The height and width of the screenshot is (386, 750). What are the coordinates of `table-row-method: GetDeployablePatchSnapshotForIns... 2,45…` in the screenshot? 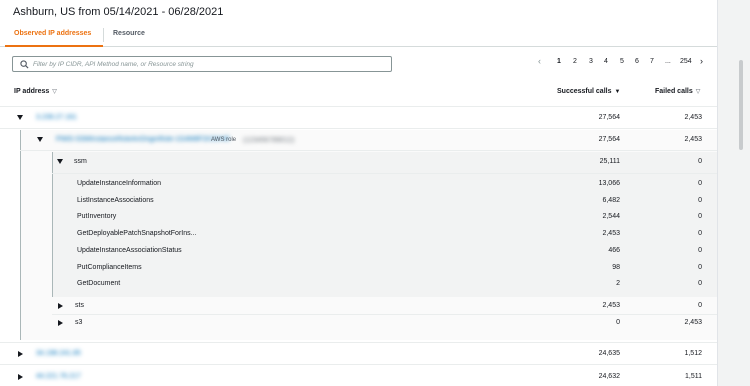 It's located at (358, 234).